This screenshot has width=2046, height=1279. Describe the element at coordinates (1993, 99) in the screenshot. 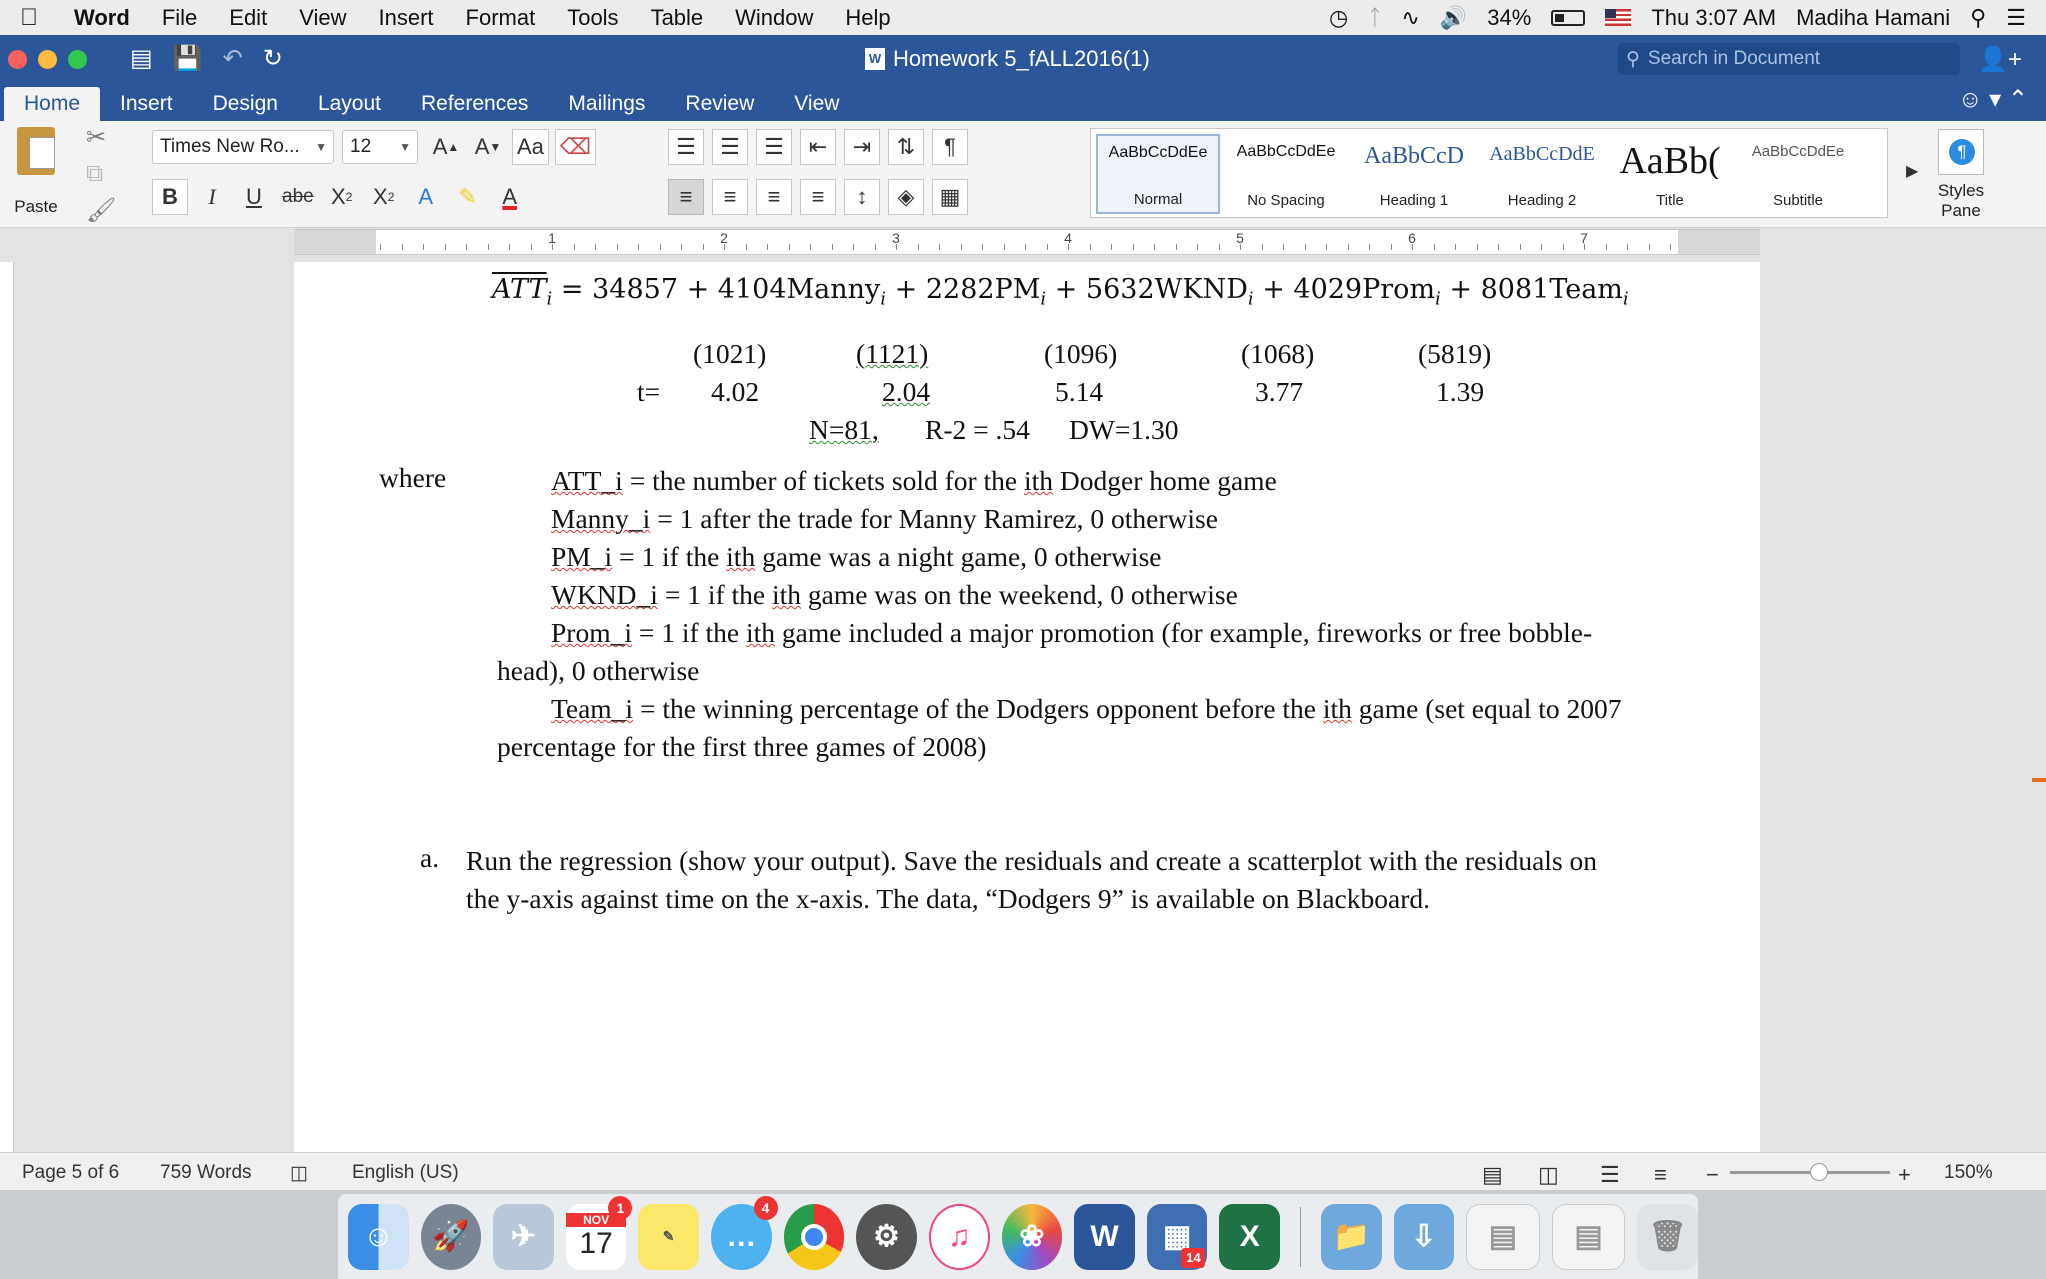

I see `feedback-smiley-icon: ☺ ▾ ⌃` at that location.